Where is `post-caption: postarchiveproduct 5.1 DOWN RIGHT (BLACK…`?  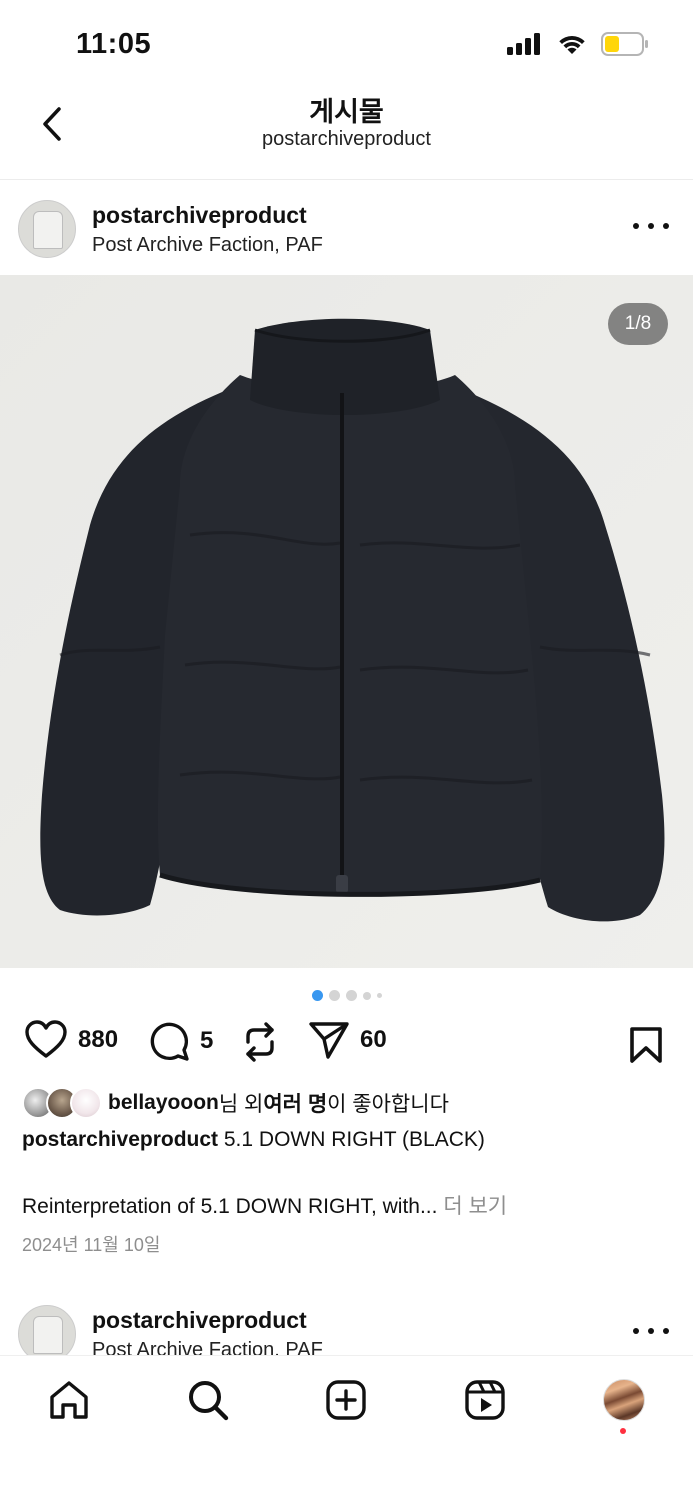 post-caption: postarchiveproduct 5.1 DOWN RIGHT (BLACK… is located at coordinates (253, 1140).